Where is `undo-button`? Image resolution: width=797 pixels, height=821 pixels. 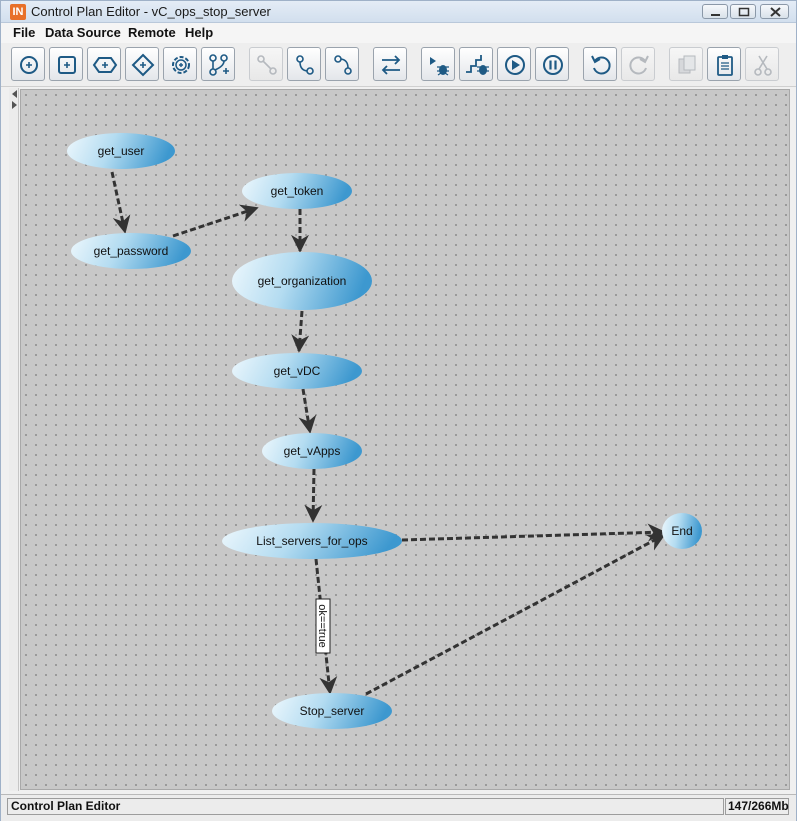 undo-button is located at coordinates (600, 64).